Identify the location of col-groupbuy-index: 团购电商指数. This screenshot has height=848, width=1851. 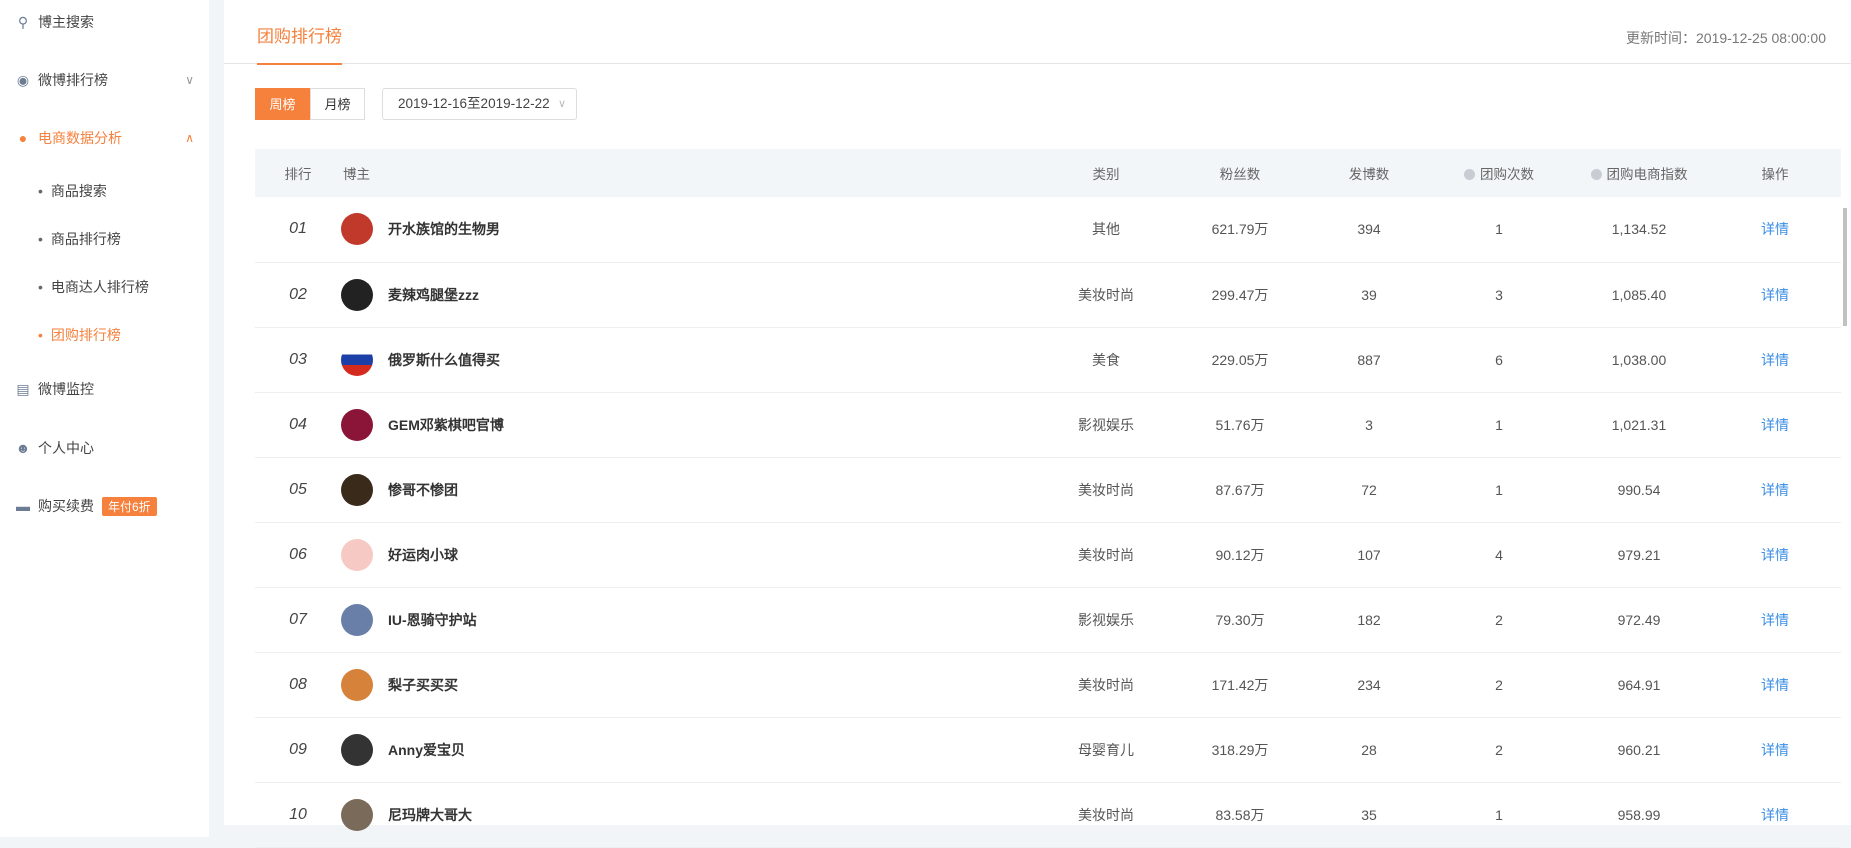
(1639, 173).